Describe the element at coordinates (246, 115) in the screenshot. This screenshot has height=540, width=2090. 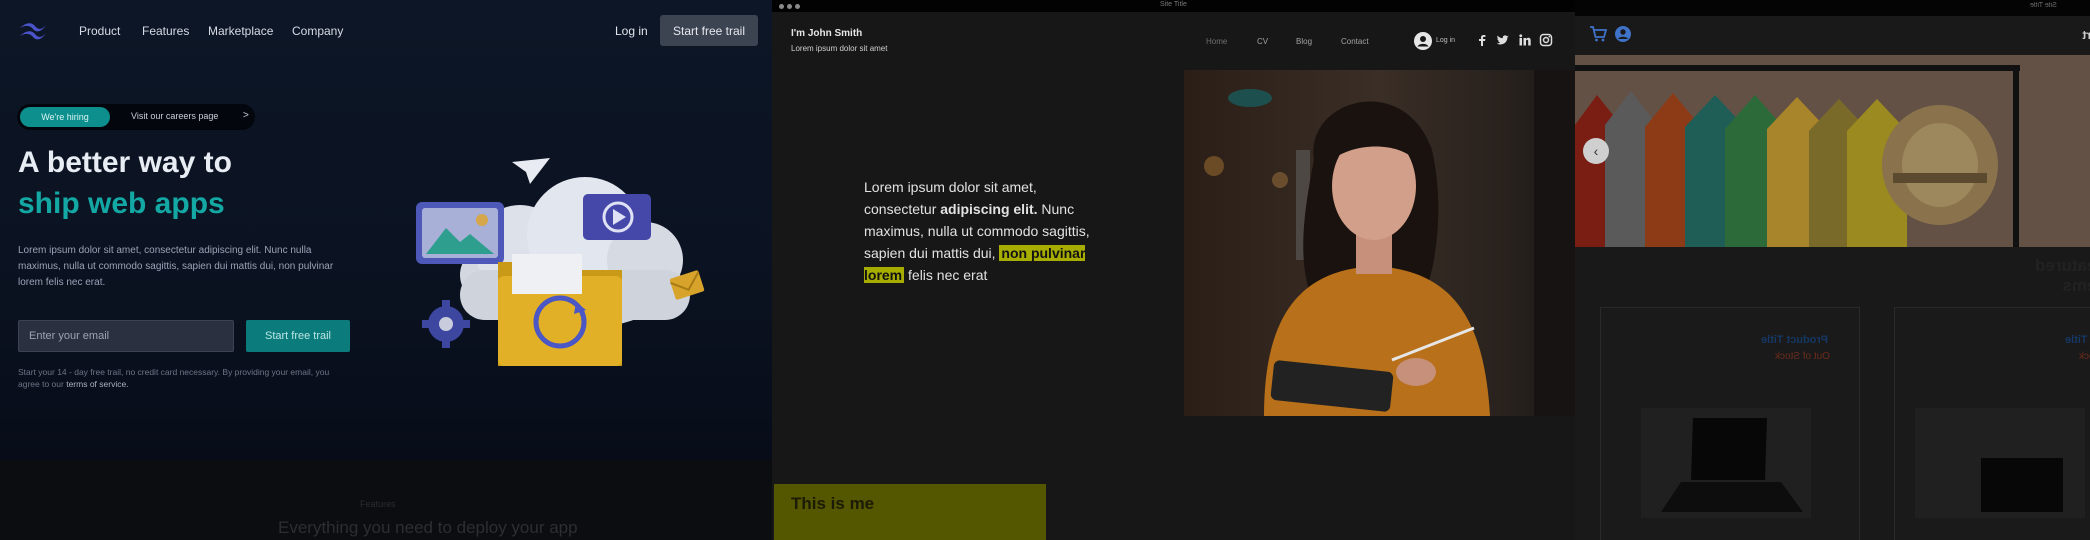
I see `chevron-right-icon: >` at that location.